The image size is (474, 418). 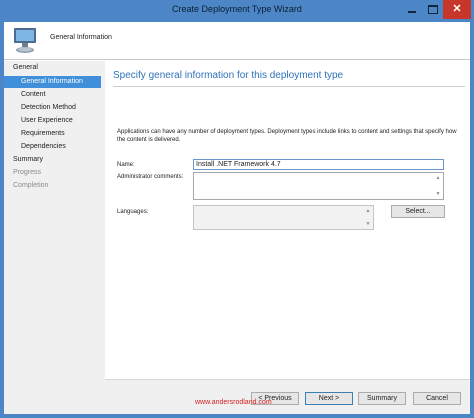 What do you see at coordinates (25, 67) in the screenshot?
I see `sidebar-item-general: General` at bounding box center [25, 67].